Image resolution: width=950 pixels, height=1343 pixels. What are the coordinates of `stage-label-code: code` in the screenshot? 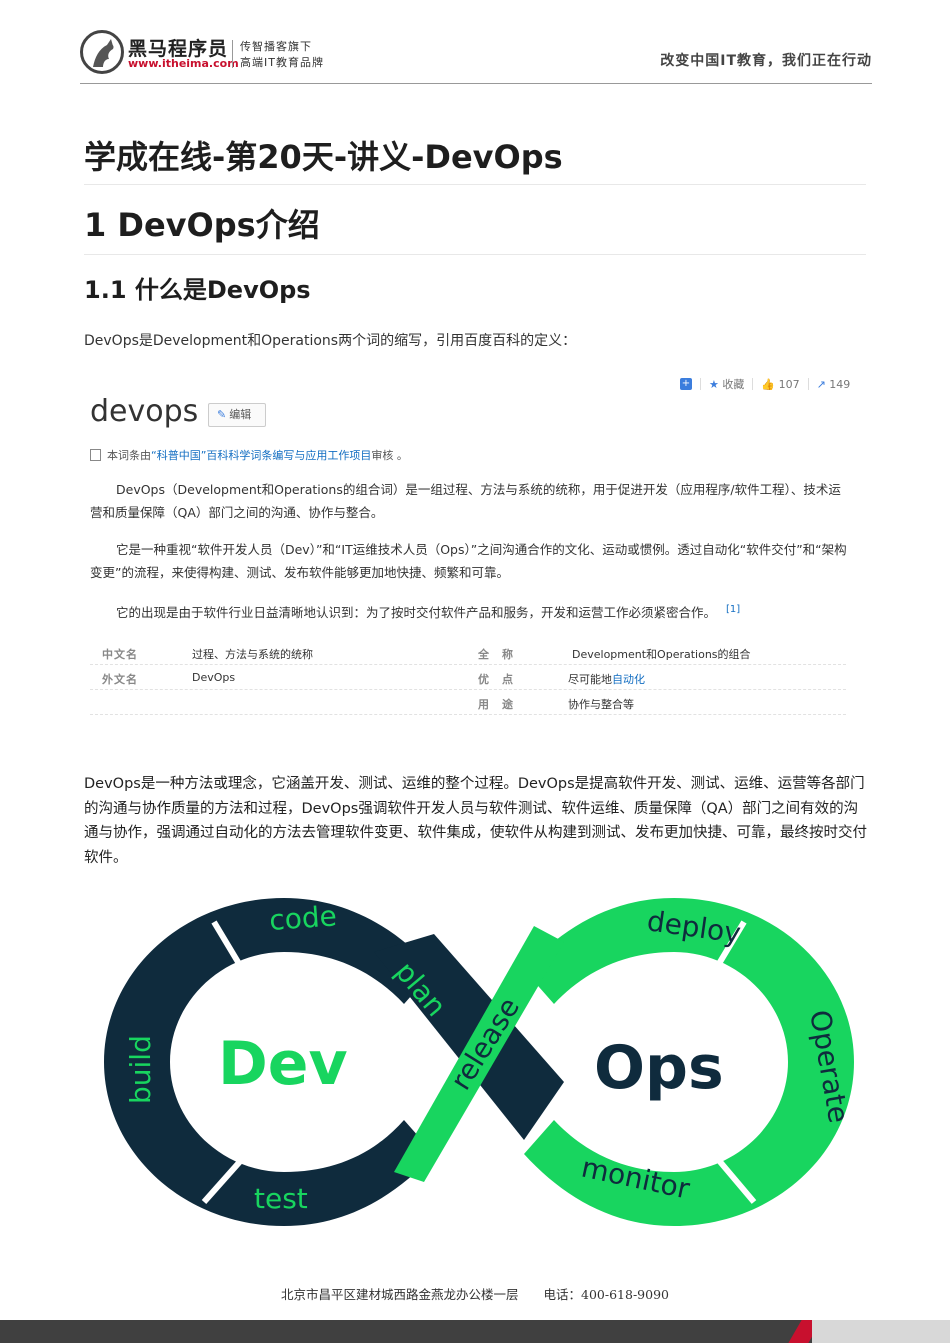 It's located at (303, 918).